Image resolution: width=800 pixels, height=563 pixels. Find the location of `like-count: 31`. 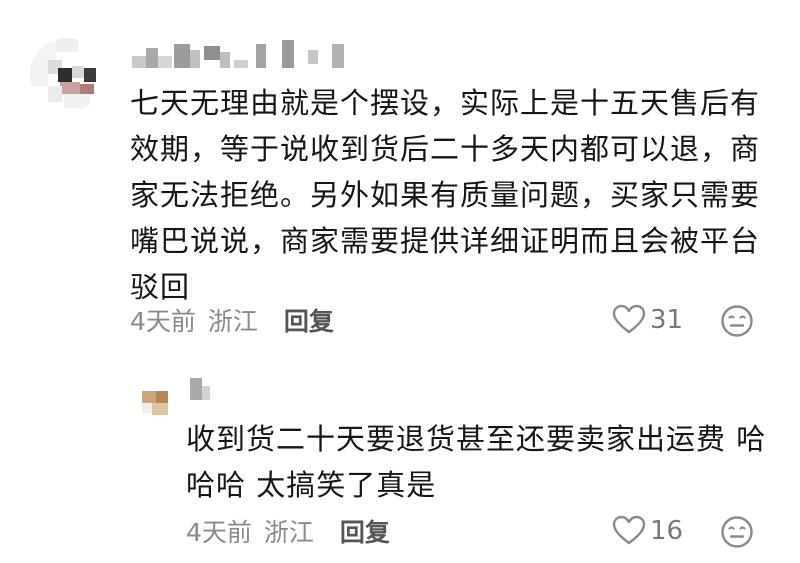

like-count: 31 is located at coordinates (667, 320).